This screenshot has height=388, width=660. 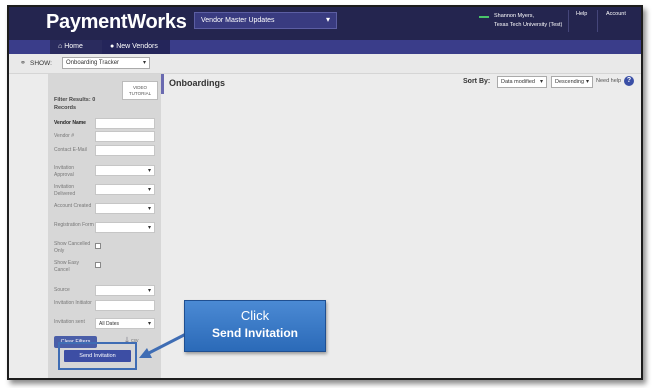 What do you see at coordinates (73, 206) in the screenshot?
I see `account-created-label: Account Created` at bounding box center [73, 206].